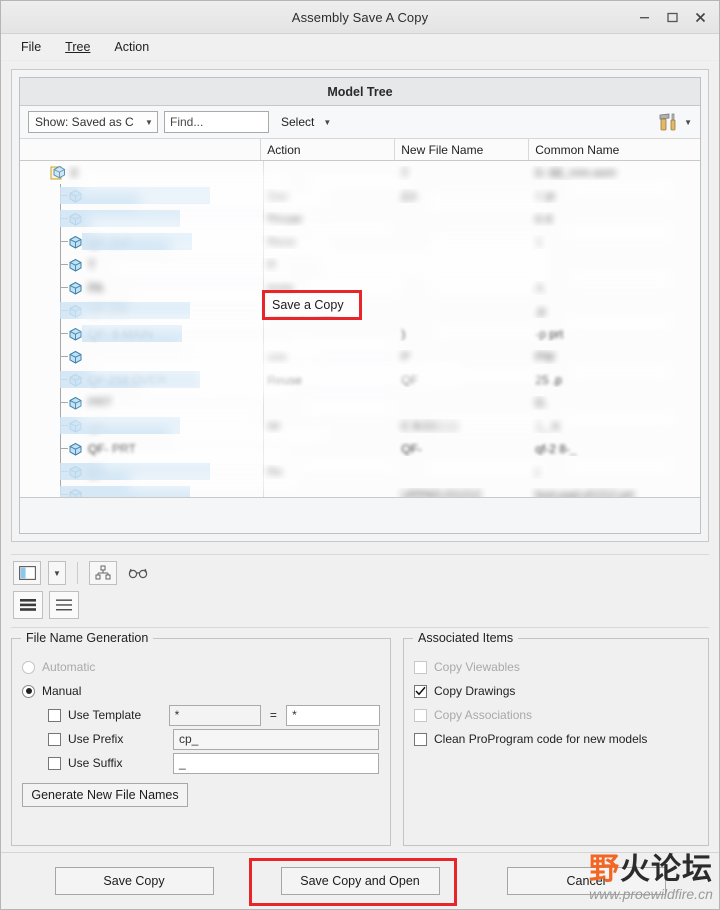  What do you see at coordinates (556, 715) in the screenshot?
I see `copy-associations-row: Copy Associations` at bounding box center [556, 715].